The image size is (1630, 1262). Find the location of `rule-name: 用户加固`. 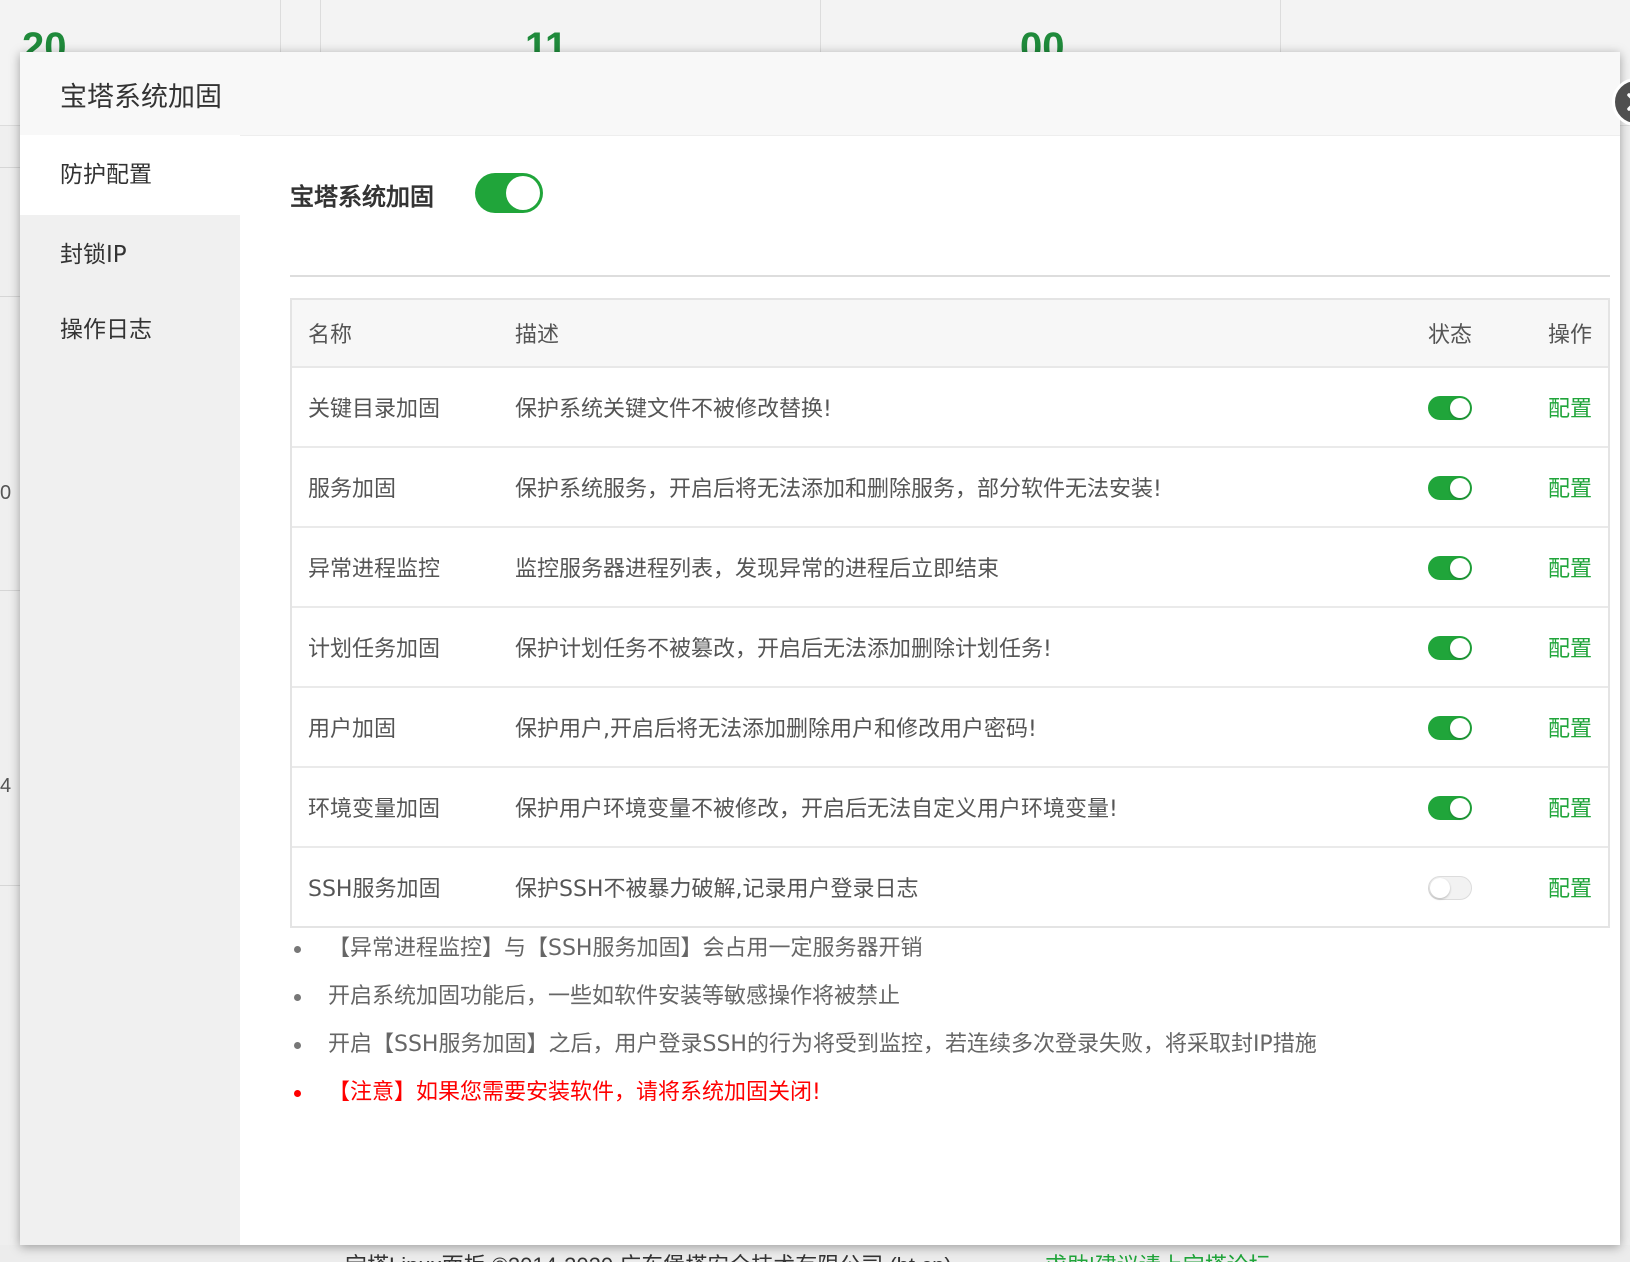

rule-name: 用户加固 is located at coordinates (395, 727).